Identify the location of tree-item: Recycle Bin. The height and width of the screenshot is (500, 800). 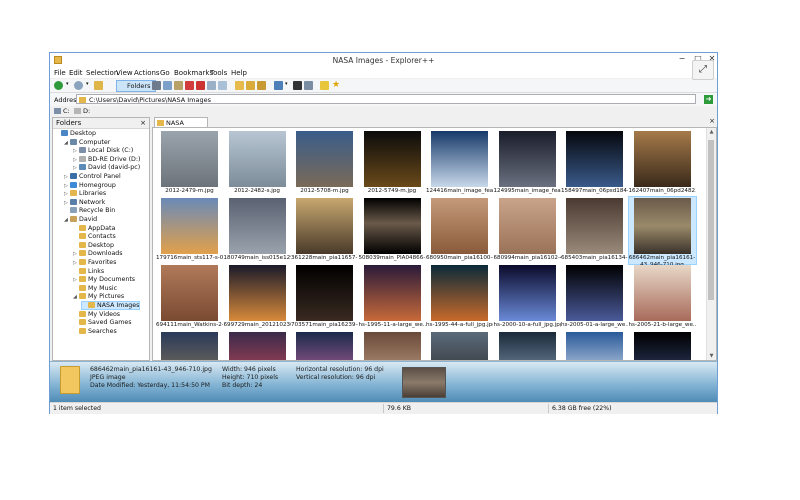
(89, 210).